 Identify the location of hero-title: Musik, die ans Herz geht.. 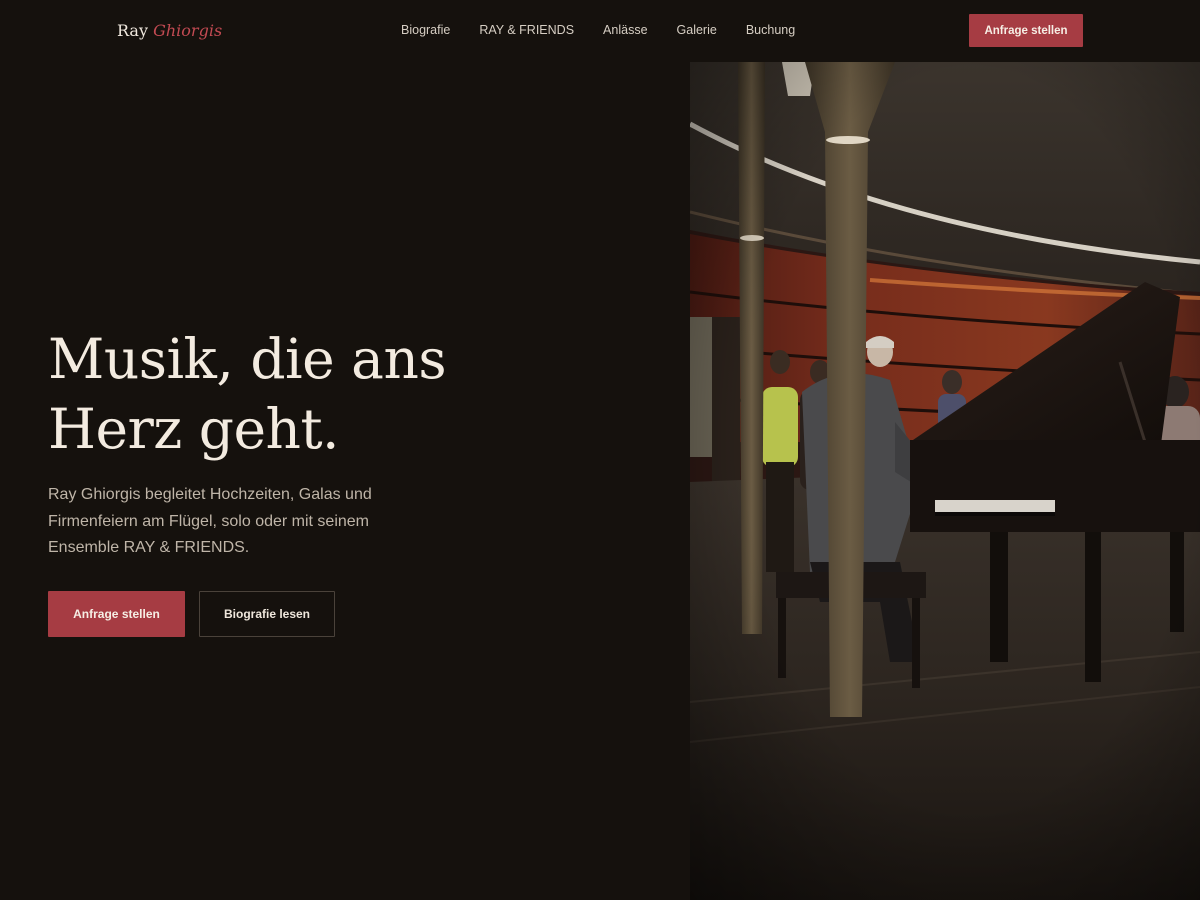
(358, 394).